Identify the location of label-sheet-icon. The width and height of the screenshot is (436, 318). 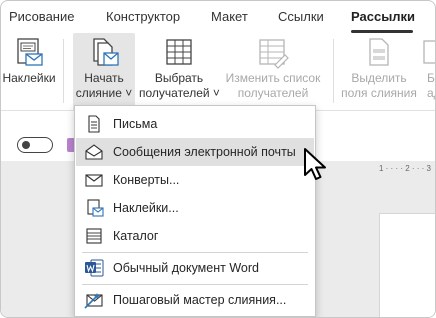
(94, 208).